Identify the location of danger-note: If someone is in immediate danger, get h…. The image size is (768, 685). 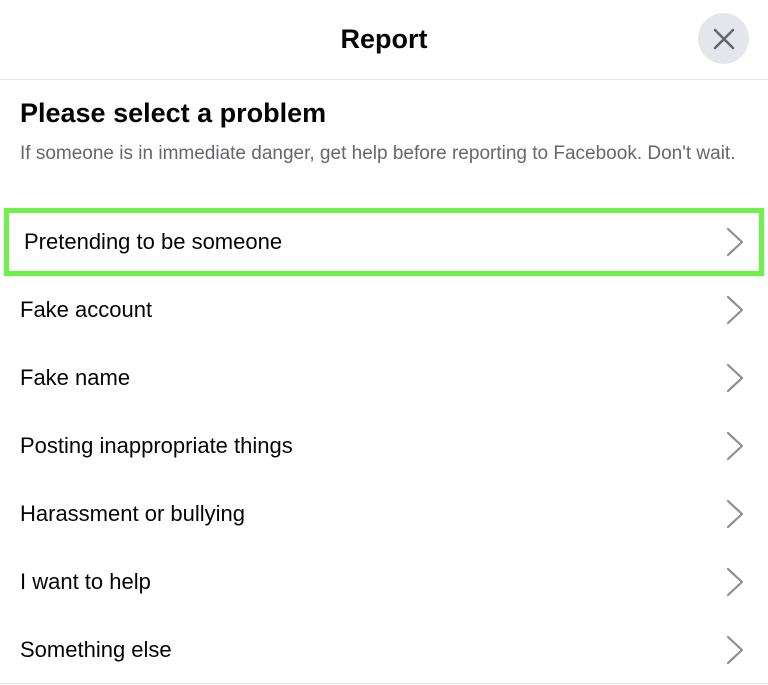
(378, 153).